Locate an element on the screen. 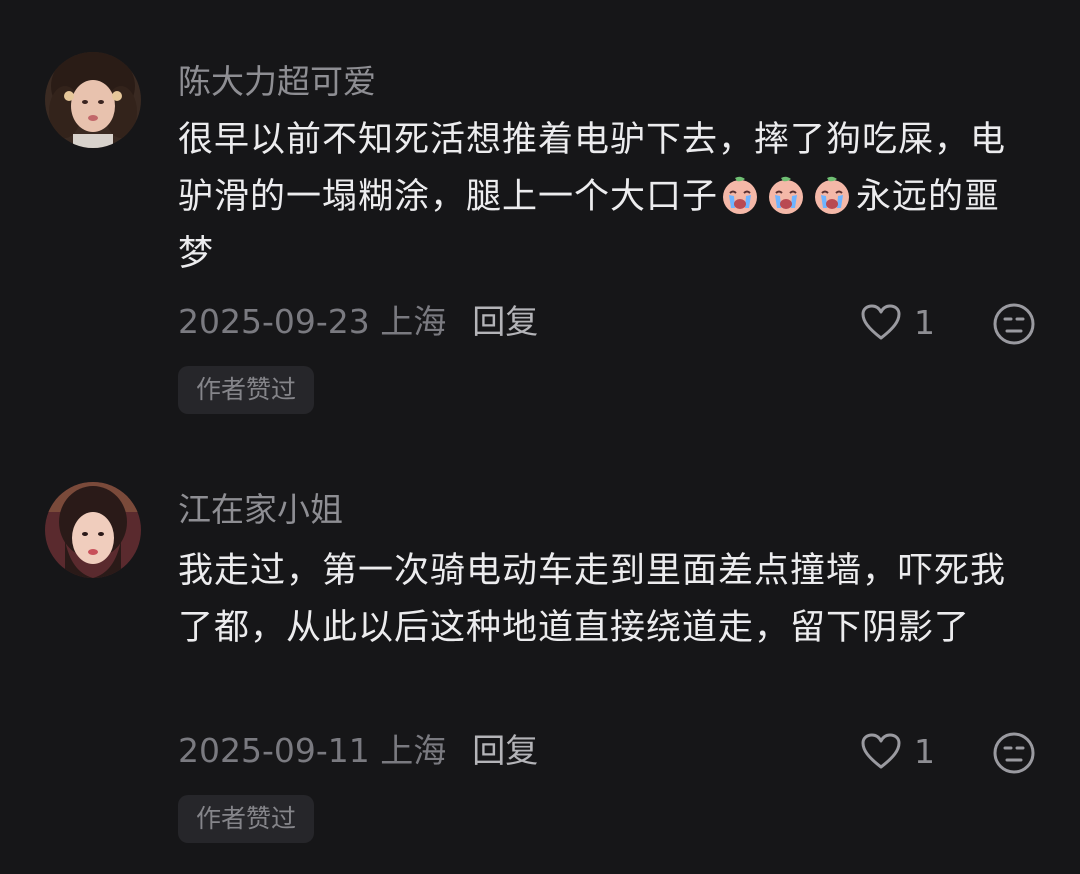 This screenshot has height=874, width=1080. comment-date: 2025-09-11 is located at coordinates (274, 750).